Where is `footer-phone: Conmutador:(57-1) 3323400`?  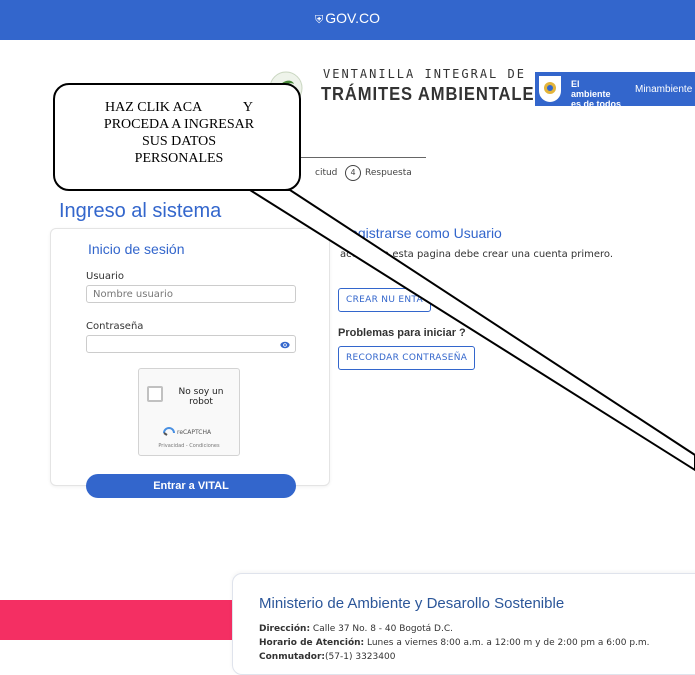 footer-phone: Conmutador:(57-1) 3323400 is located at coordinates (327, 657).